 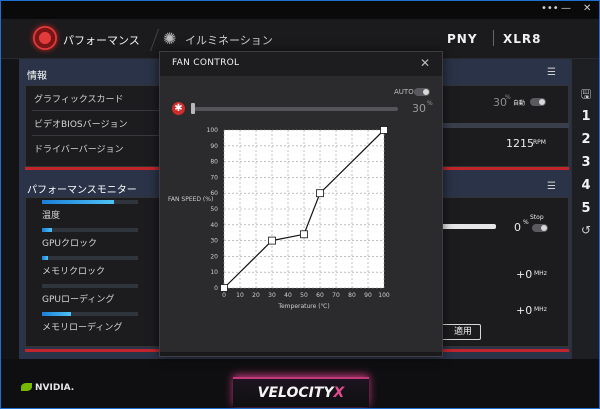 What do you see at coordinates (336, 295) in the screenshot?
I see `x-tick-label: 70` at bounding box center [336, 295].